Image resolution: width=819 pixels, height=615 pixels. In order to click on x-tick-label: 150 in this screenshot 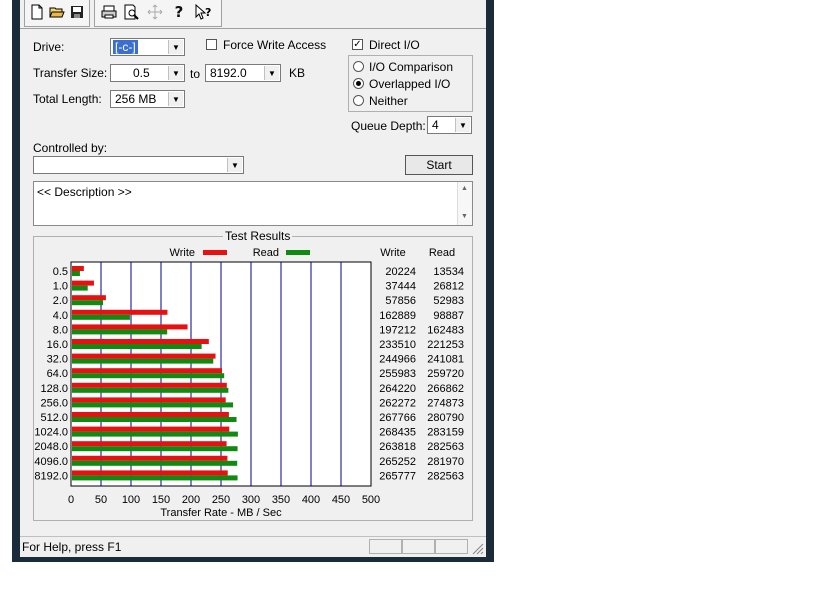, I will do `click(161, 500)`.